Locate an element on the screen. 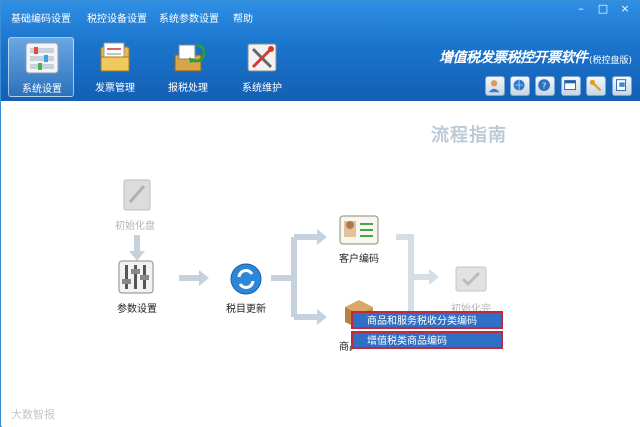 This screenshot has width=640, height=427. init-disk-icon is located at coordinates (137, 195).